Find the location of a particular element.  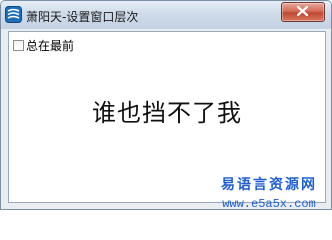

main-label: 谁也挡不了我 is located at coordinates (167, 113).